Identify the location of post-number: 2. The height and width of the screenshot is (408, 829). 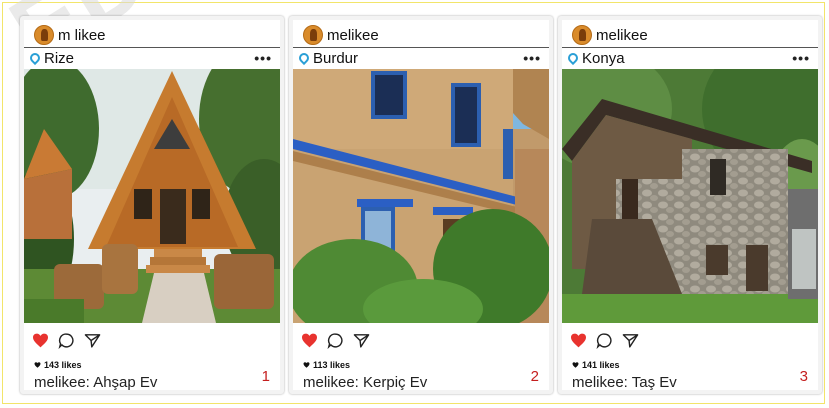
(534, 376).